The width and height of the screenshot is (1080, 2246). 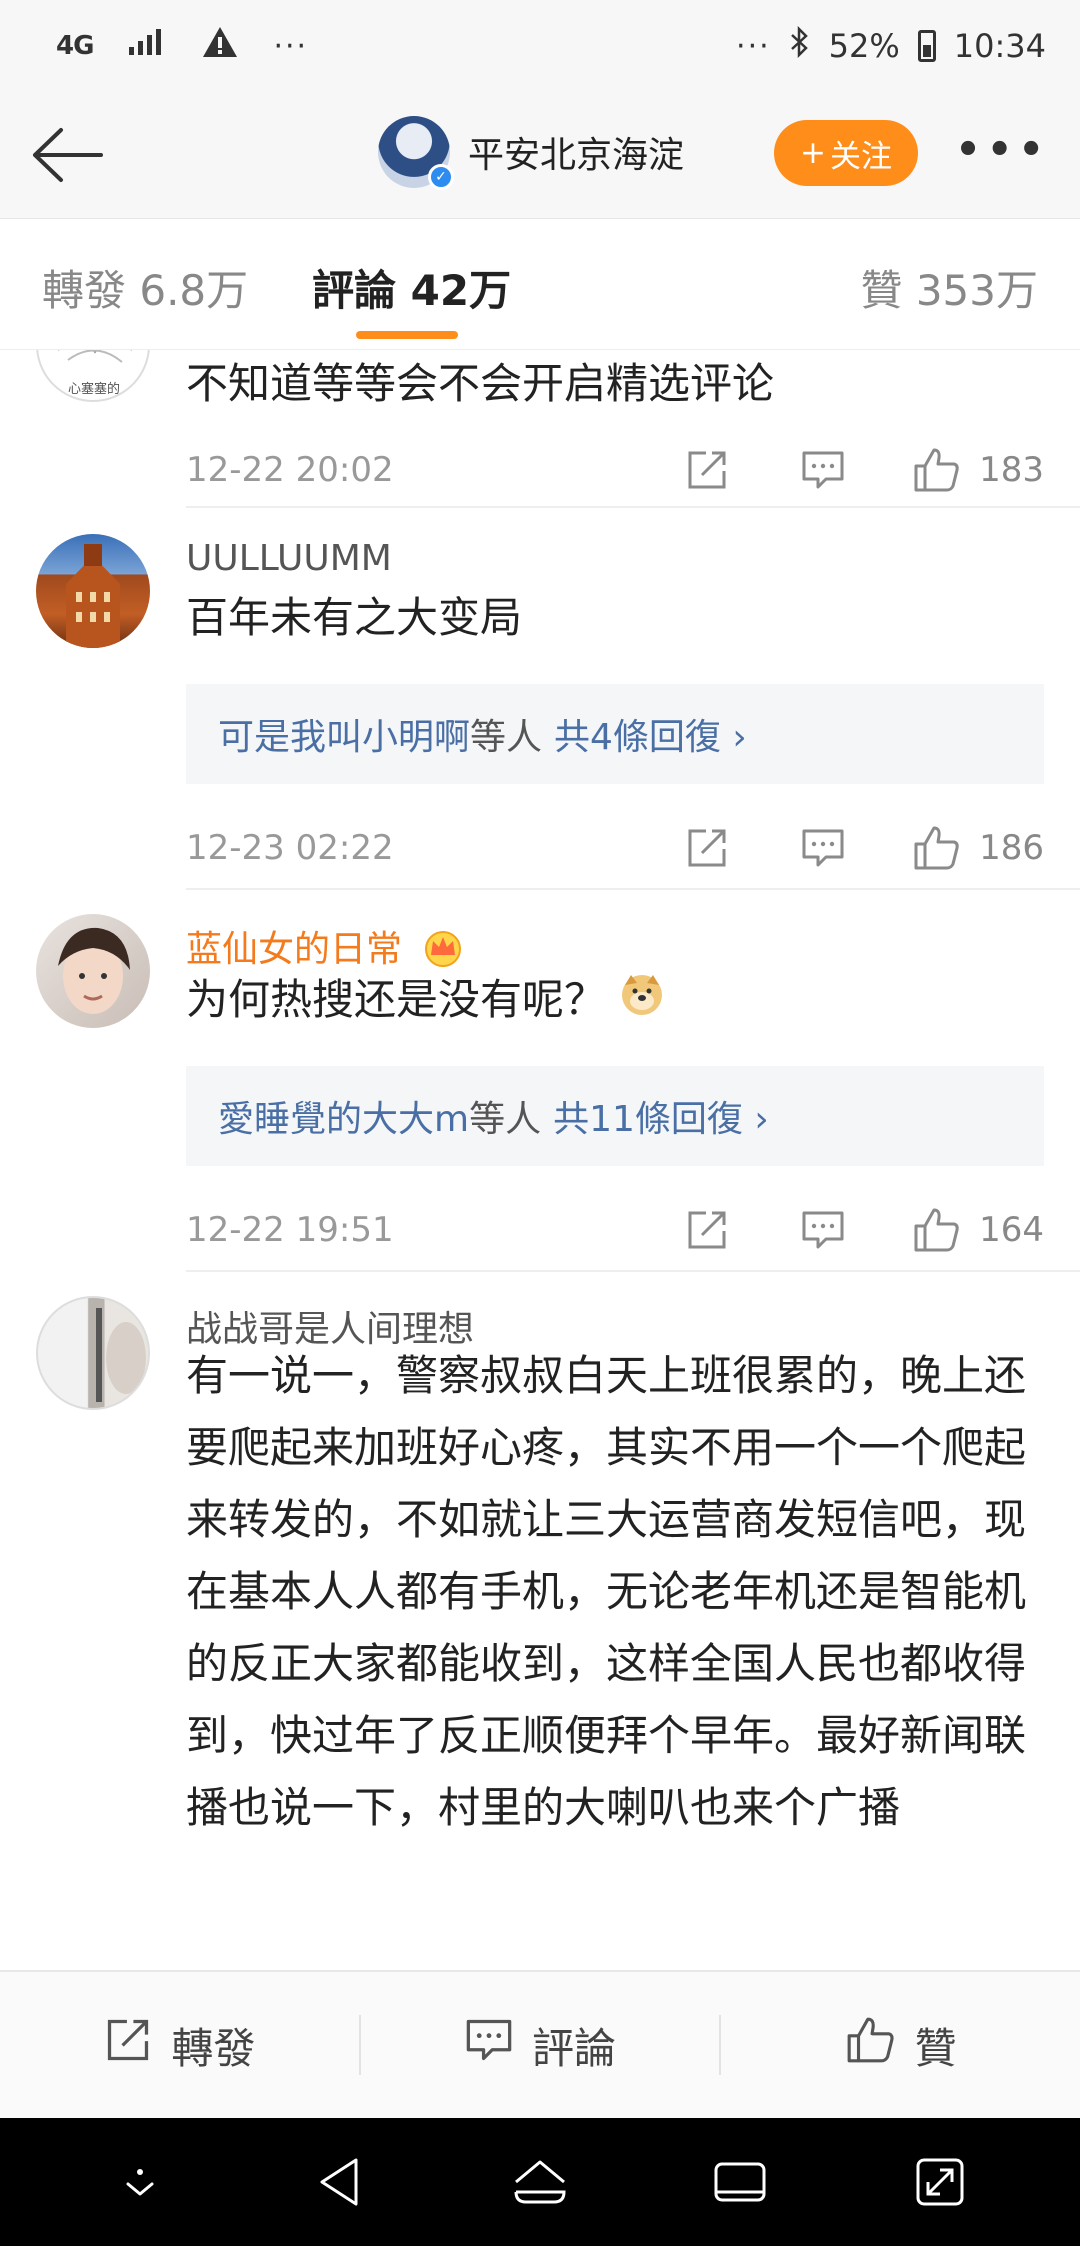 I want to click on back-triangle-icon, so click(x=339, y=2182).